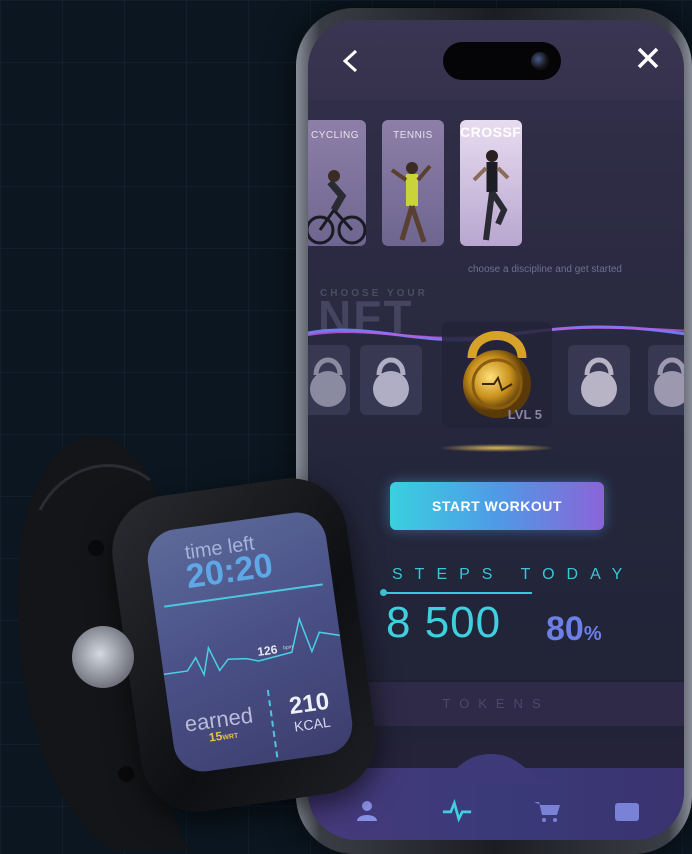 The width and height of the screenshot is (692, 854). What do you see at coordinates (267, 650) in the screenshot?
I see `heart-rate-value: 126` at bounding box center [267, 650].